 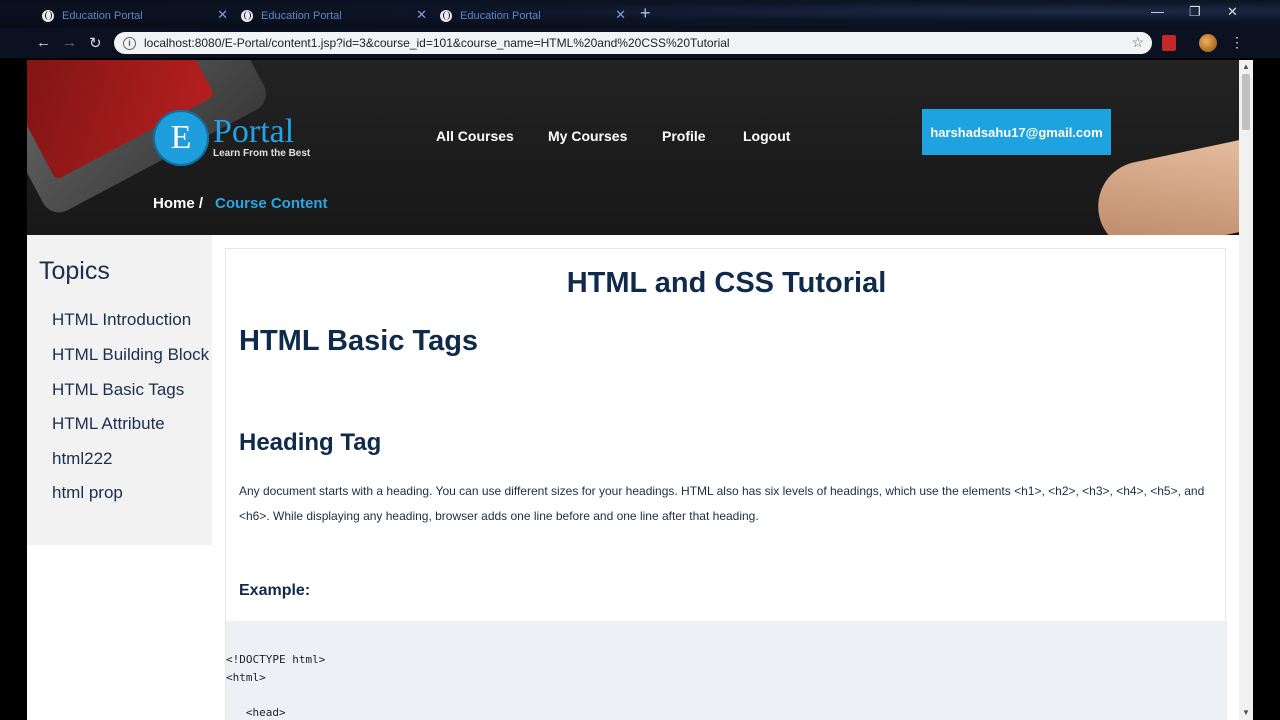 What do you see at coordinates (121, 320) in the screenshot?
I see `sidebar-item-html-introduction: HTML Introduction` at bounding box center [121, 320].